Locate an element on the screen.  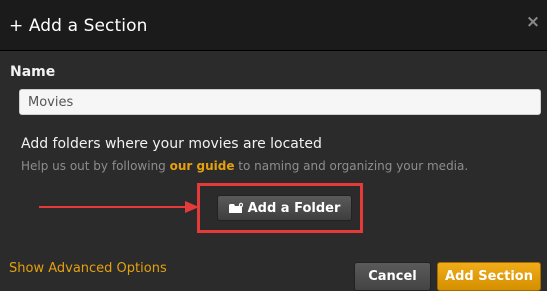
guide-link: our guide is located at coordinates (202, 166).